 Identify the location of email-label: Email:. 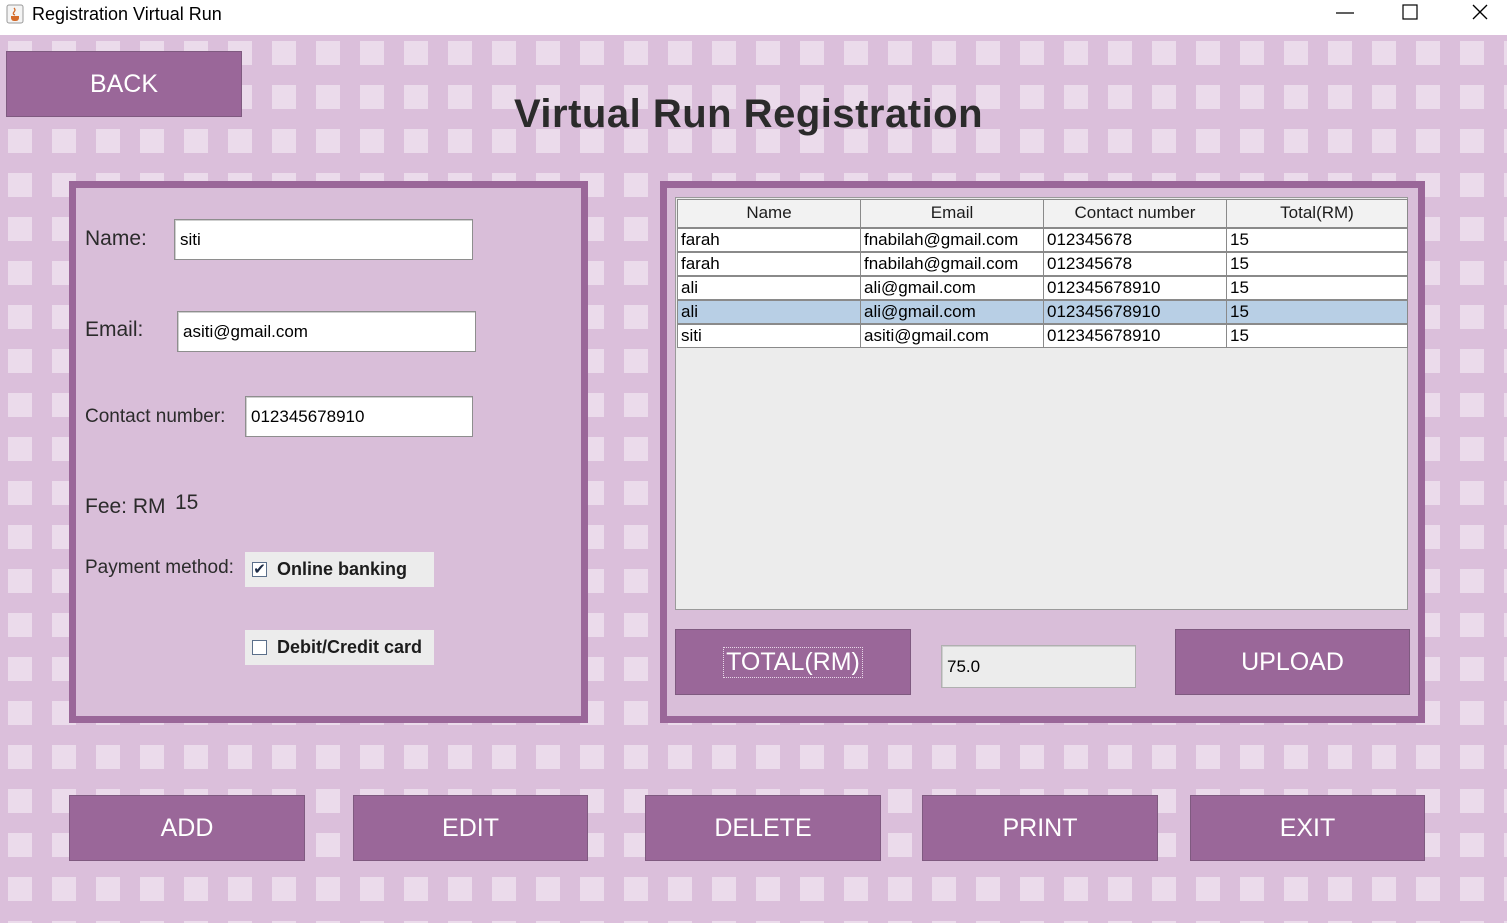
(114, 329).